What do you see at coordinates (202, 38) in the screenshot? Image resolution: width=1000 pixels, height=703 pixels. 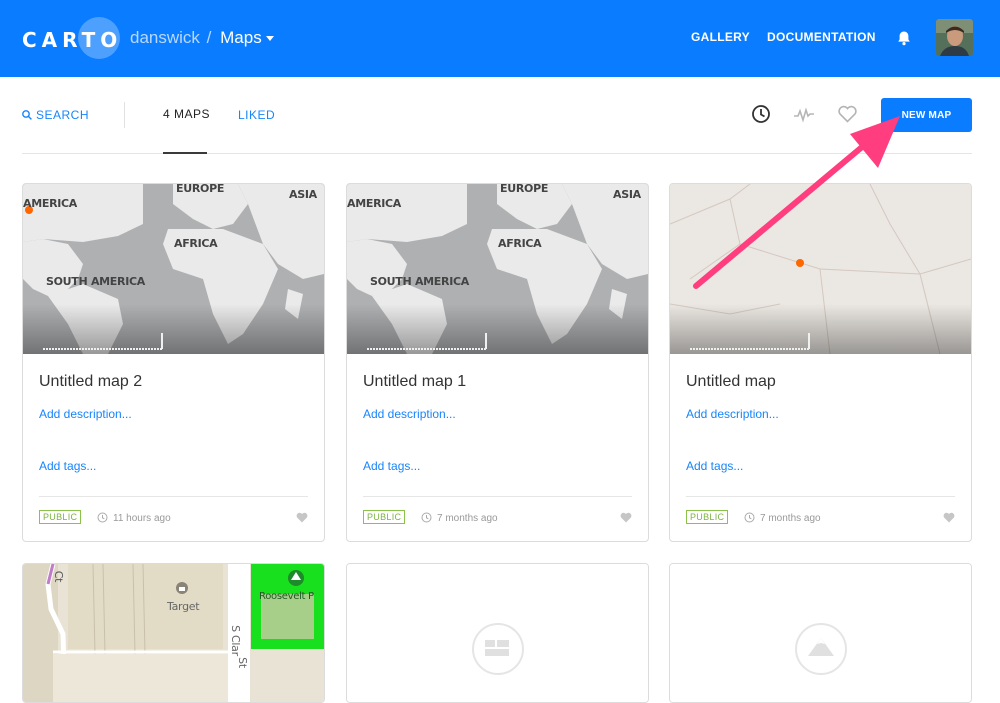 I see `breadcrumb: danswick / Maps` at bounding box center [202, 38].